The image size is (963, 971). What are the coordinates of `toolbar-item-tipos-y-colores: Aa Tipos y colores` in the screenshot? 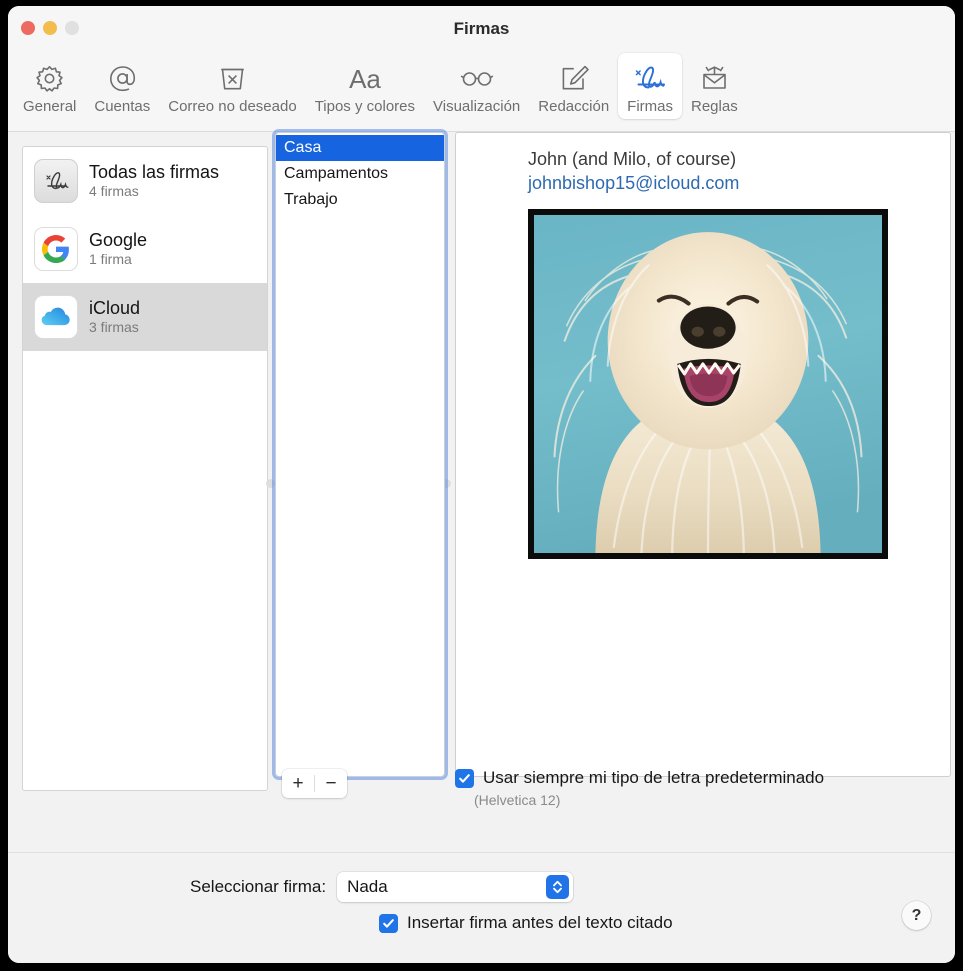 It's located at (365, 86).